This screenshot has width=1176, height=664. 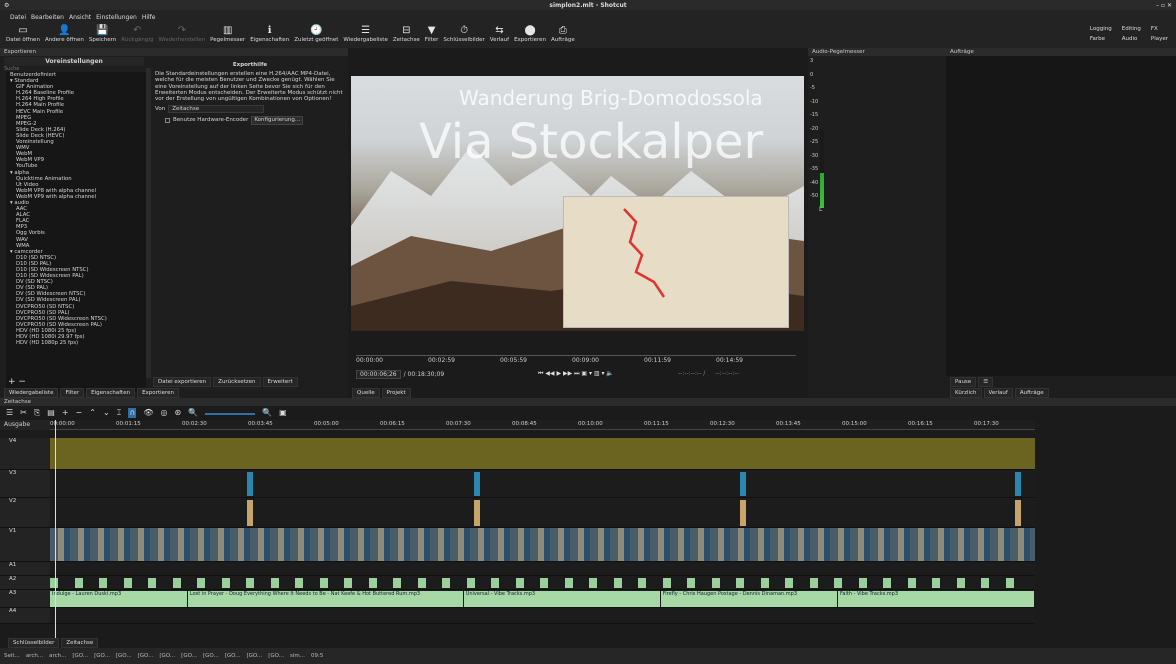 What do you see at coordinates (542, 616) in the screenshot?
I see `track-lane-a4` at bounding box center [542, 616].